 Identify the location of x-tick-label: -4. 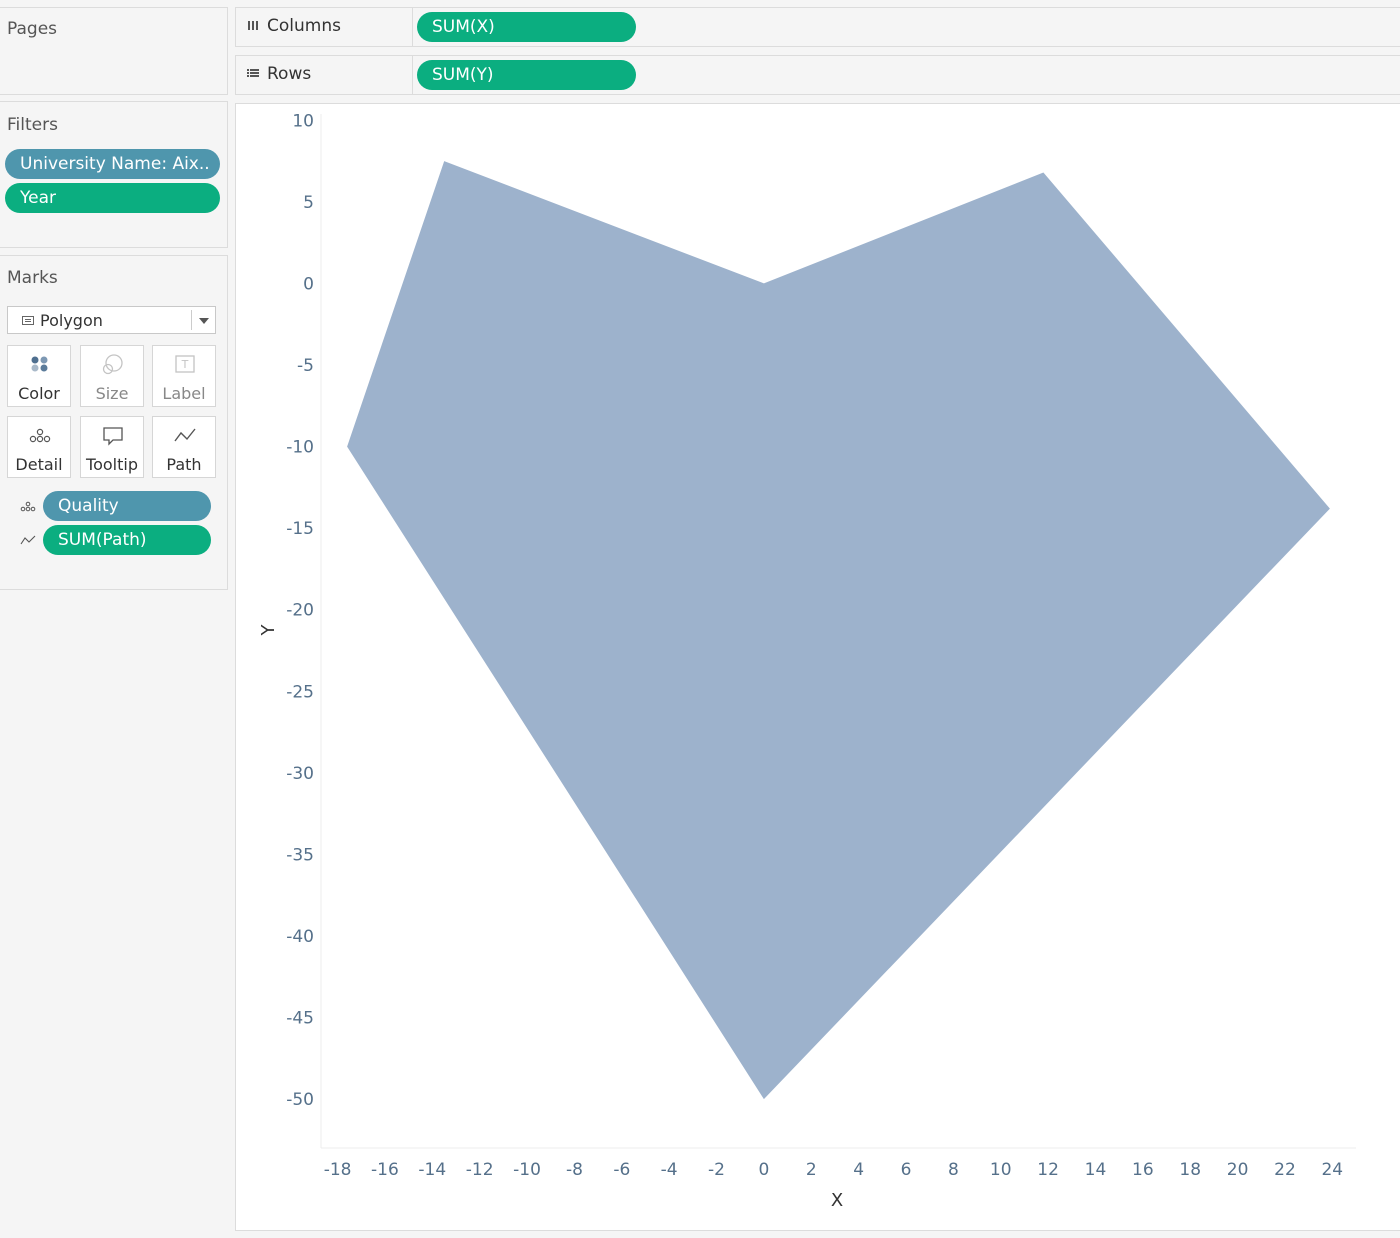
(669, 1170).